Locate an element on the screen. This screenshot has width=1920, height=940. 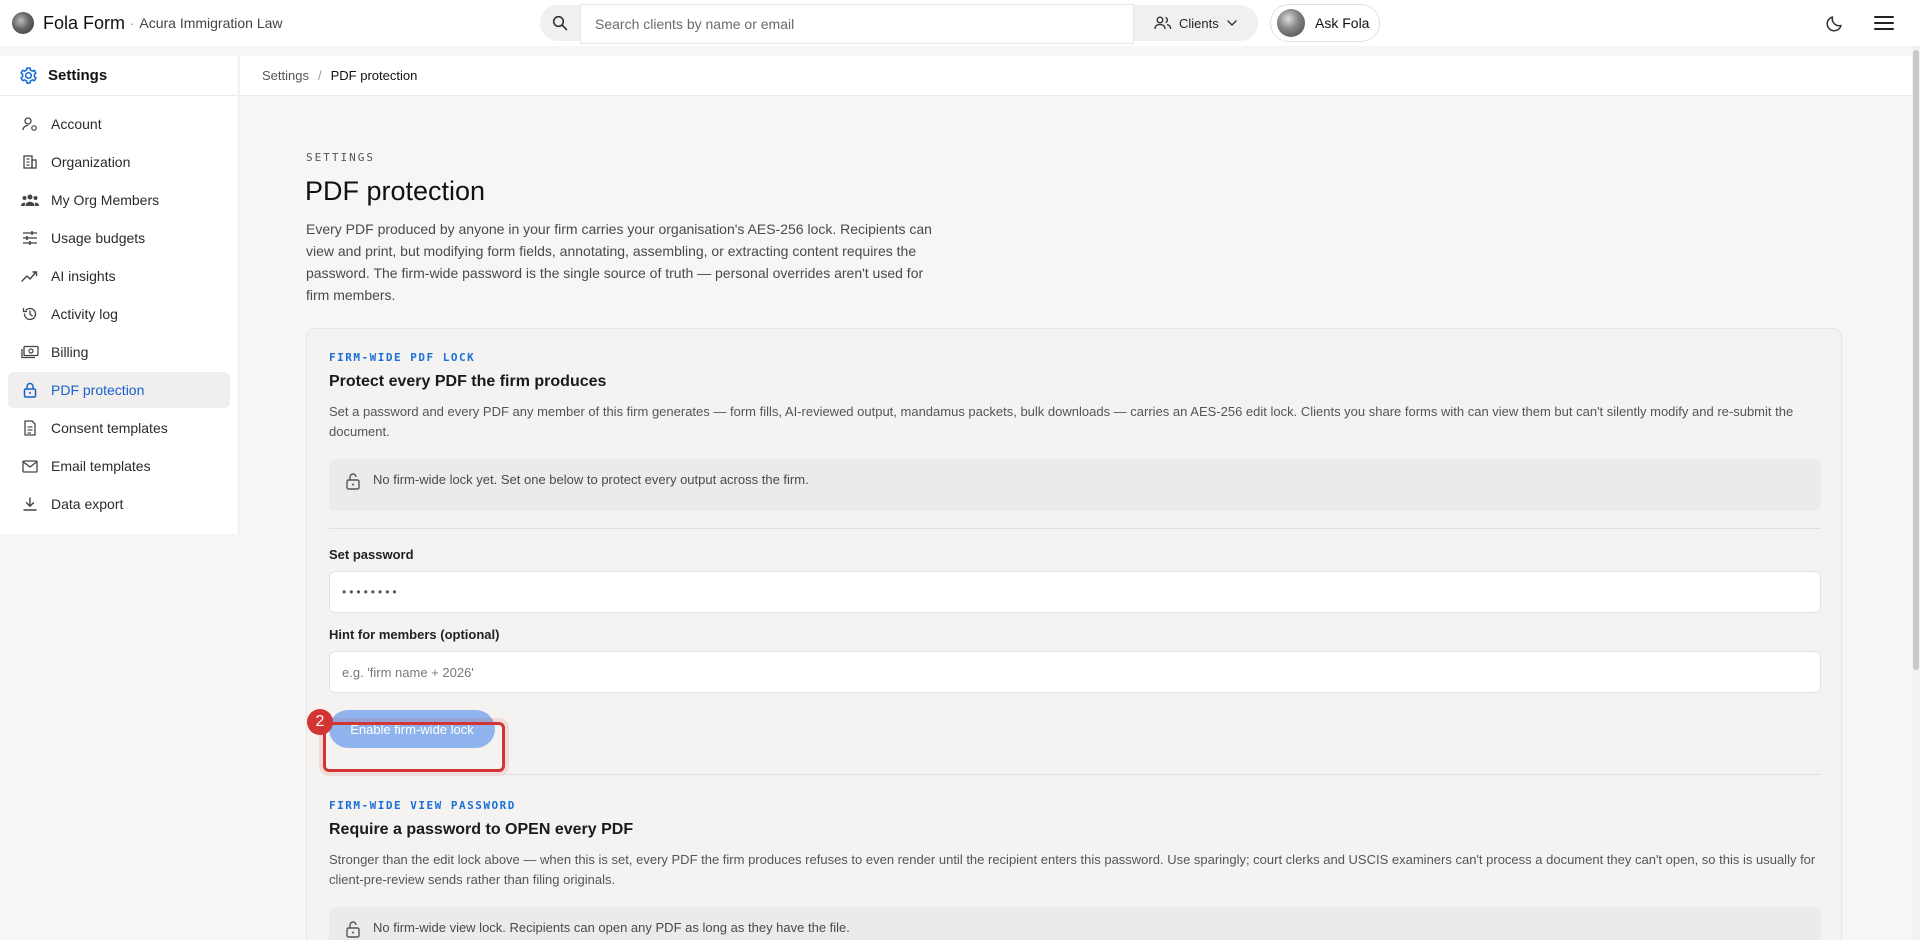
breadcrumb-settings: Settings is located at coordinates (285, 75).